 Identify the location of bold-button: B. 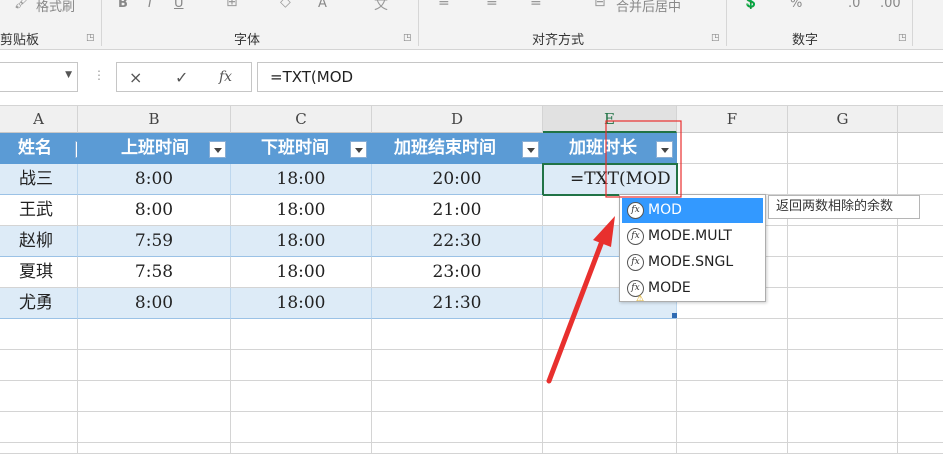
(123, 5).